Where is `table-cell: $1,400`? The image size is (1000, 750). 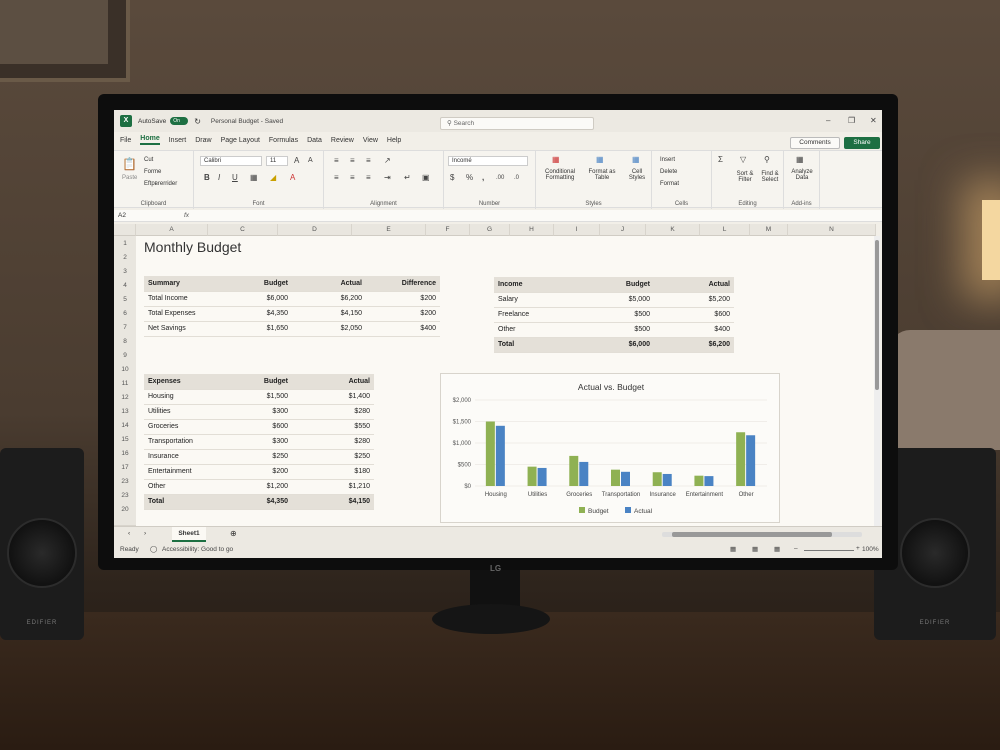
table-cell: $1,400 is located at coordinates (333, 397).